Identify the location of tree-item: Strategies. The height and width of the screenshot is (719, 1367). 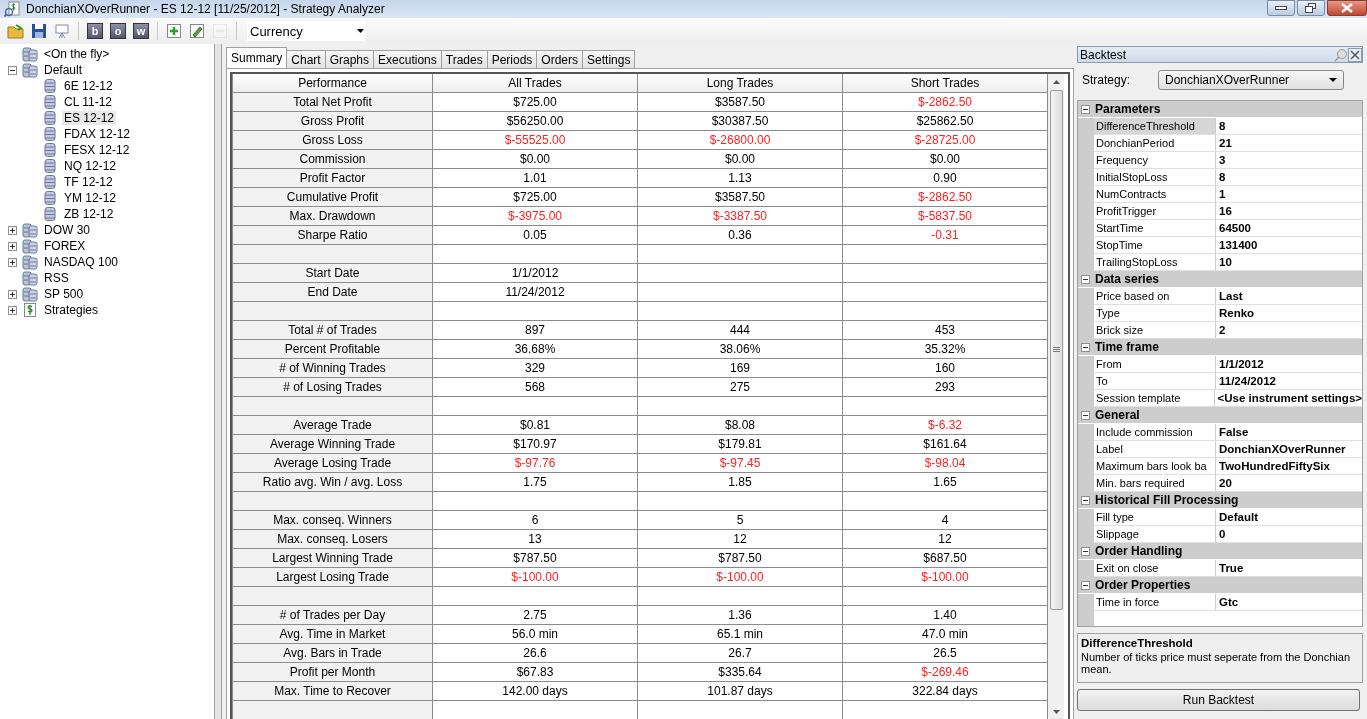
(71, 310).